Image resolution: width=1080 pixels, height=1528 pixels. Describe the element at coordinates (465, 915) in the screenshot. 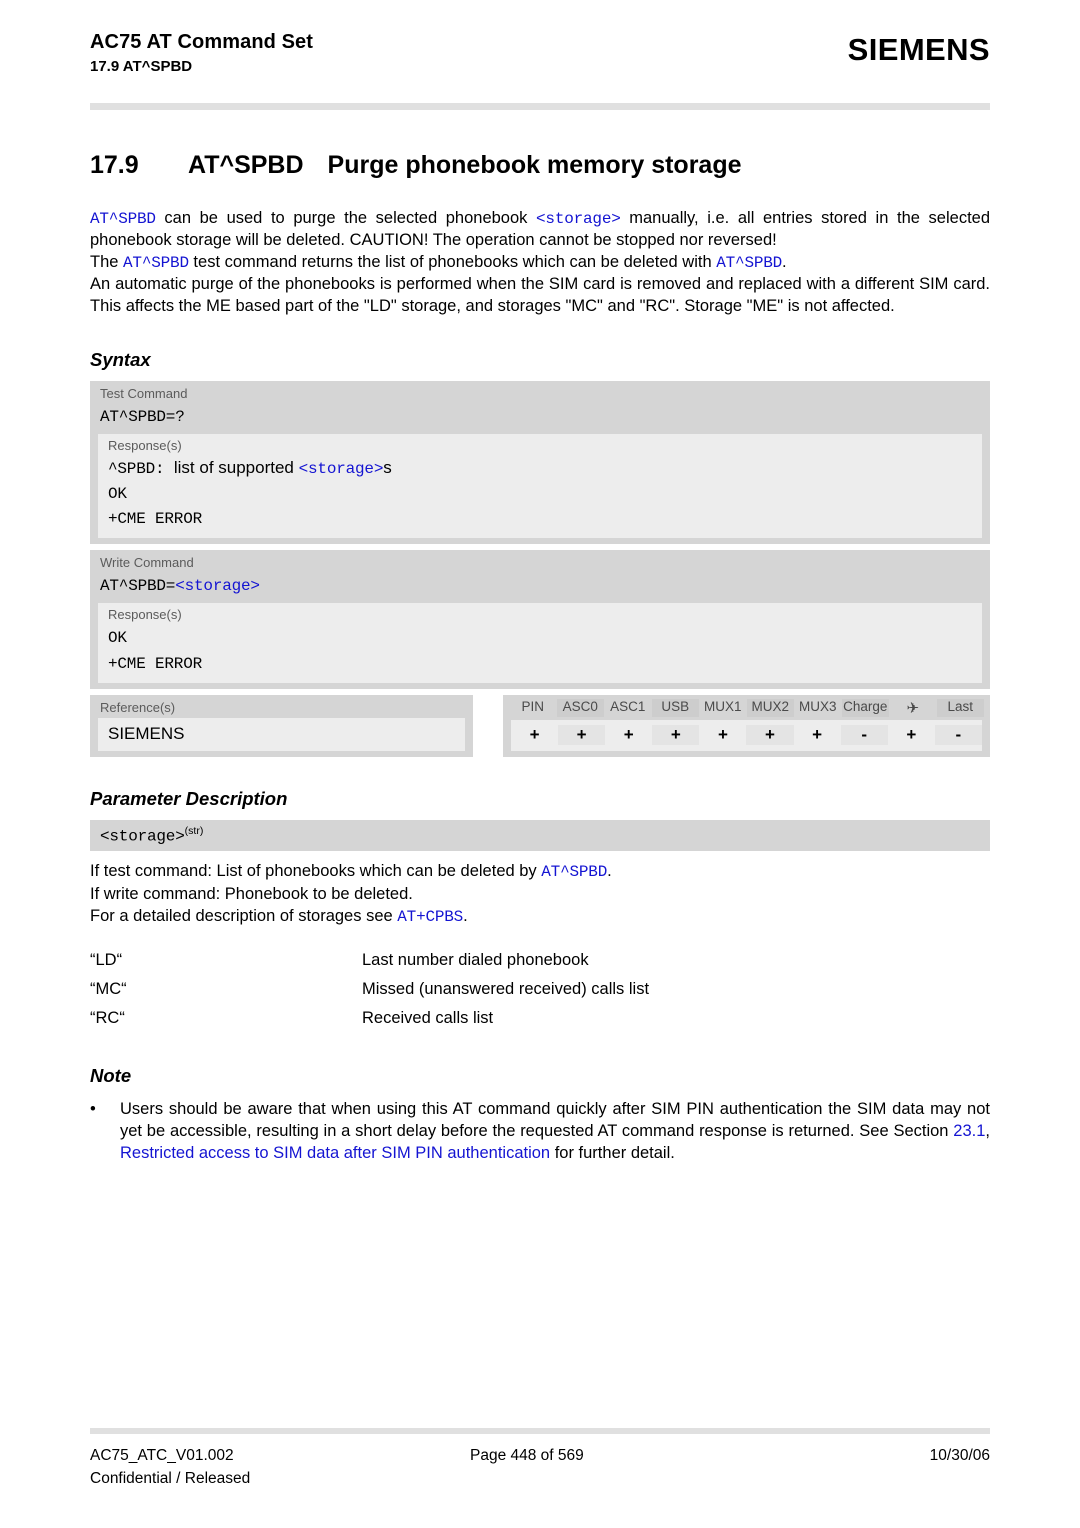

I see `param-line-3-end: .` at that location.